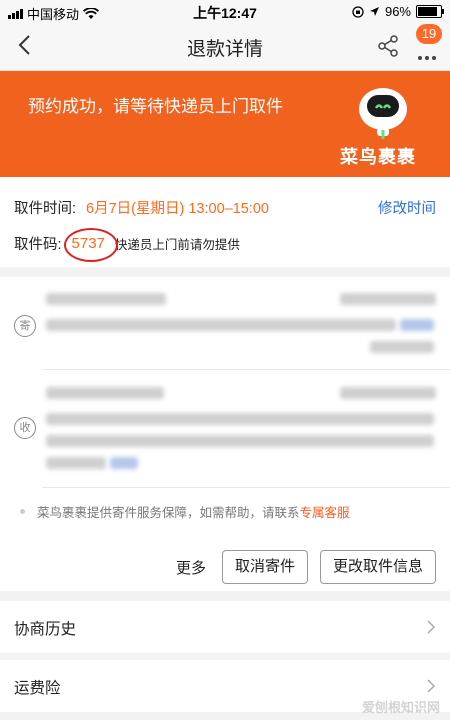 This screenshot has height=720, width=450. I want to click on action-buttons: 更多 取消寄件 更改取件信息, so click(306, 567).